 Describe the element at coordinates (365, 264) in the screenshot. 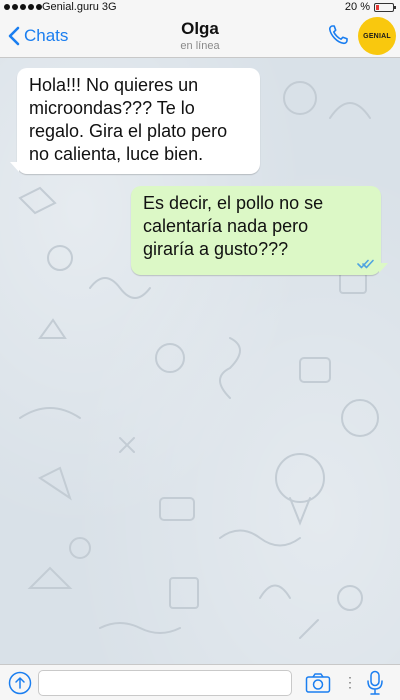

I see `double-check-icon` at that location.